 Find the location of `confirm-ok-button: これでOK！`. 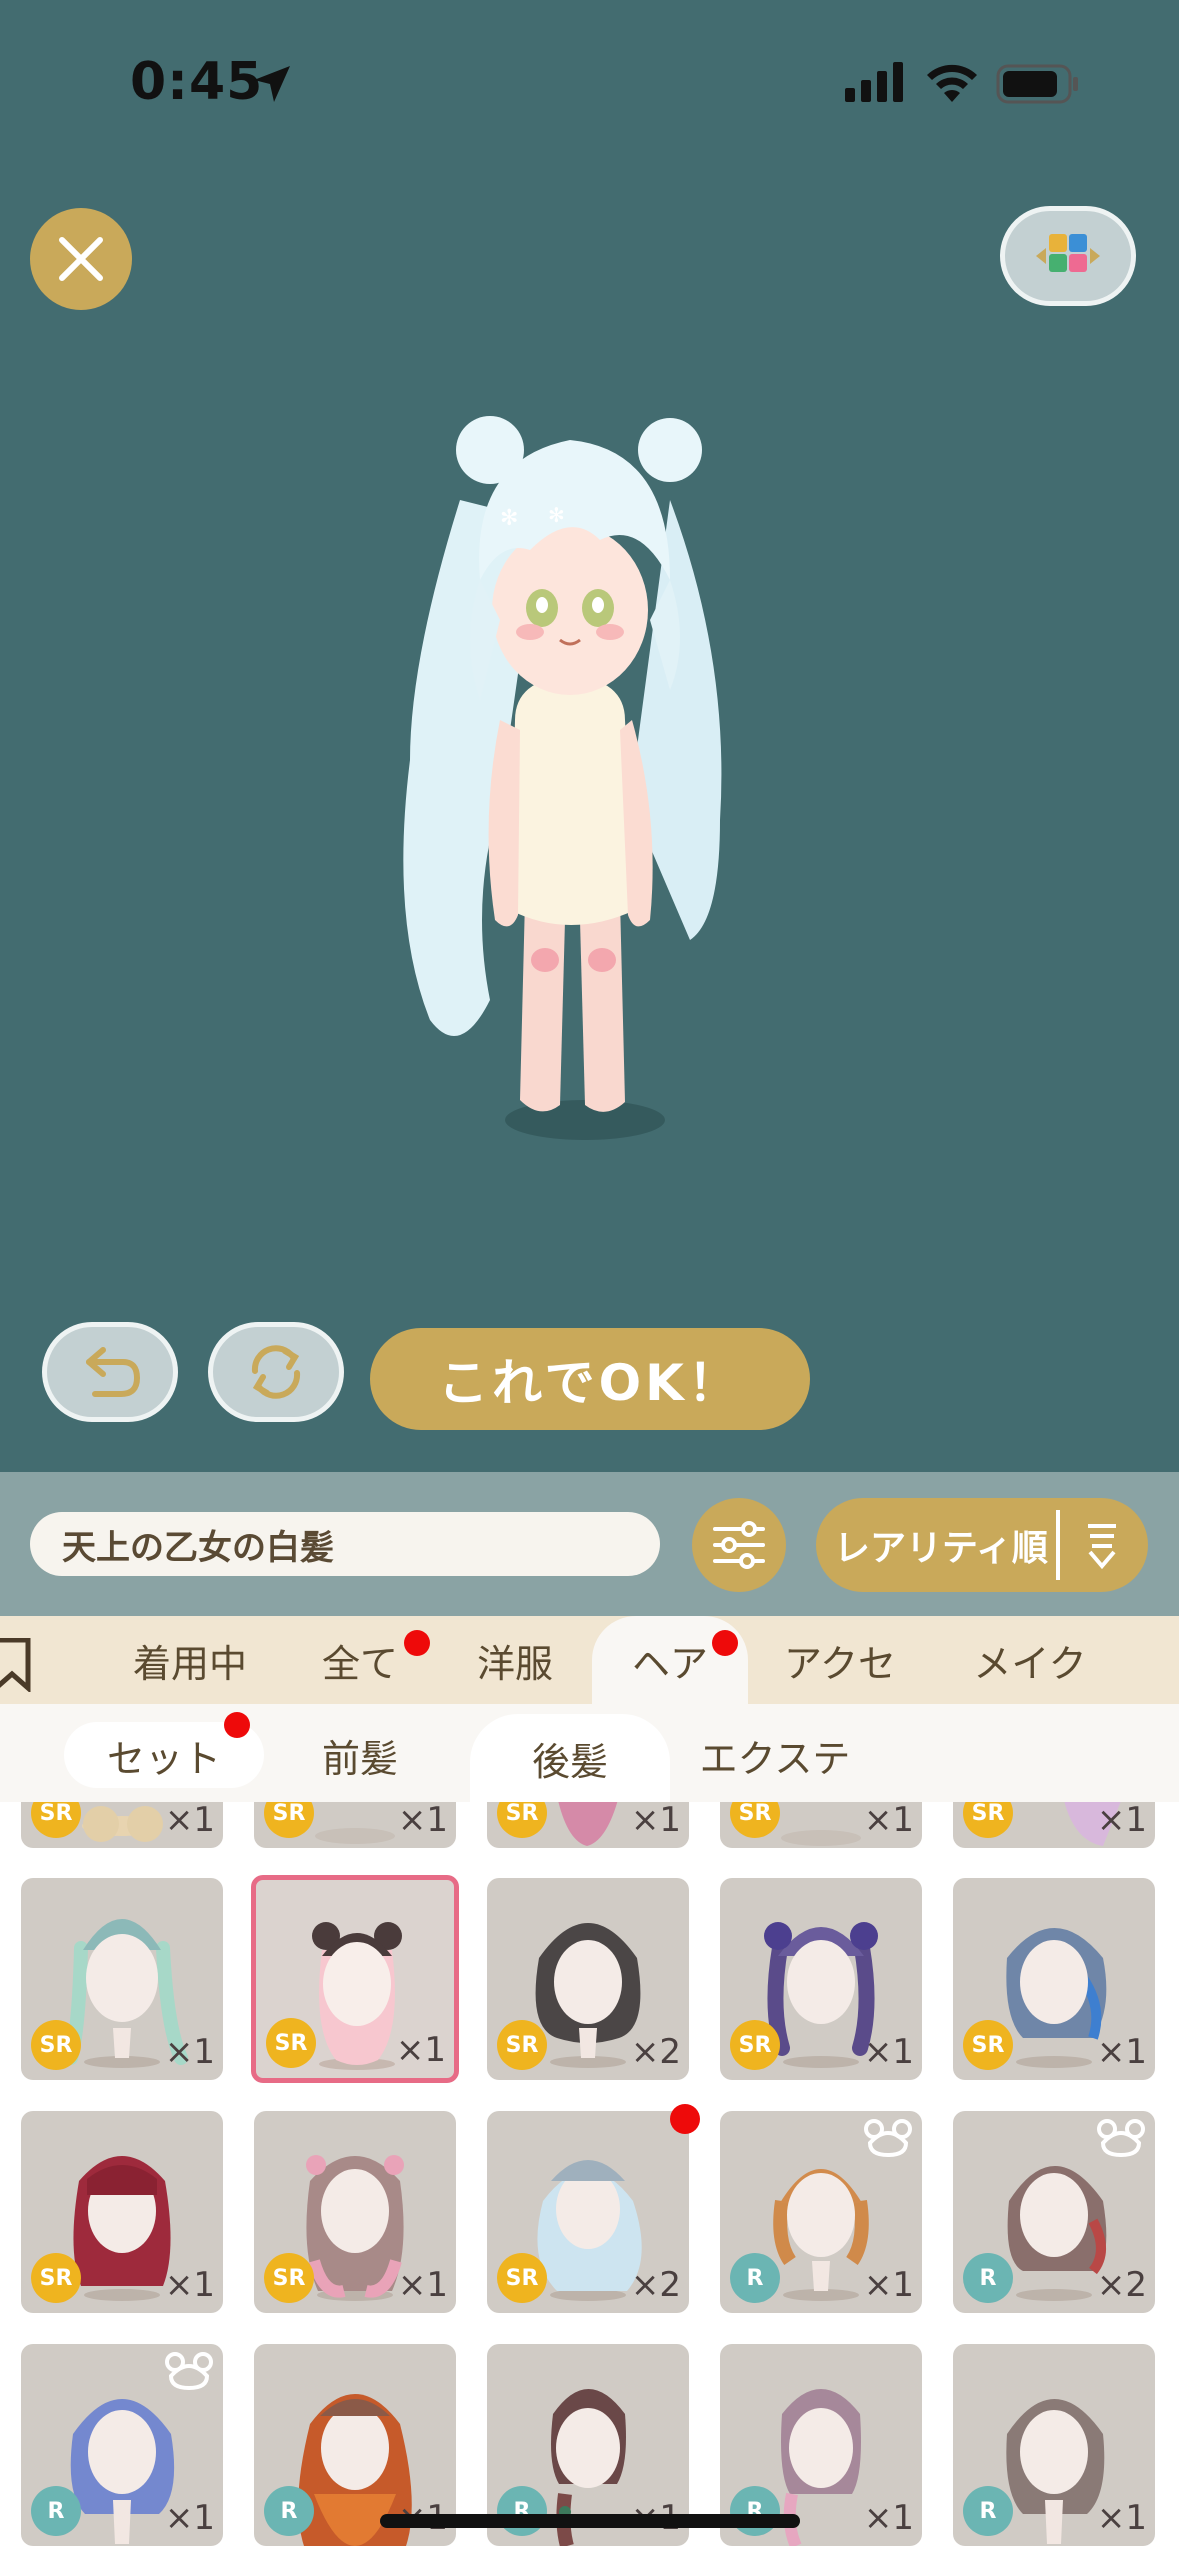

confirm-ok-button: これでOK！ is located at coordinates (590, 1379).